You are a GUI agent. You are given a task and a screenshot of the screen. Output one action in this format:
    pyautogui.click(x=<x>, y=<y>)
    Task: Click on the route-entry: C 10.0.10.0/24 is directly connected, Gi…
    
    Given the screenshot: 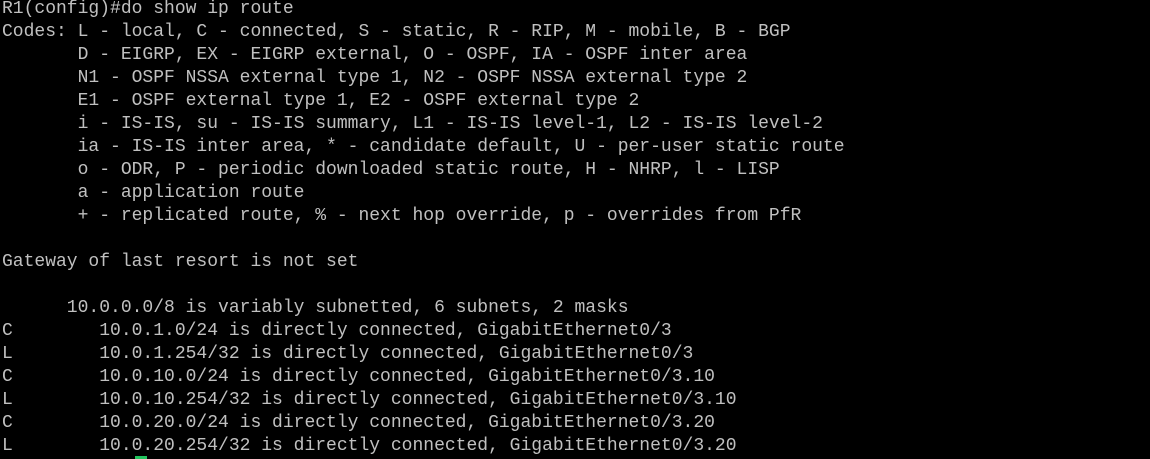 What is the action you would take?
    pyautogui.click(x=358, y=377)
    